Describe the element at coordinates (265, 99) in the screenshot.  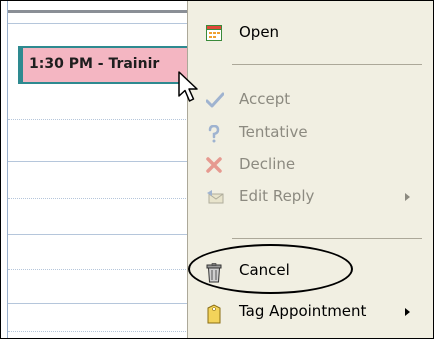
I see `menu-item-label: Accept` at that location.